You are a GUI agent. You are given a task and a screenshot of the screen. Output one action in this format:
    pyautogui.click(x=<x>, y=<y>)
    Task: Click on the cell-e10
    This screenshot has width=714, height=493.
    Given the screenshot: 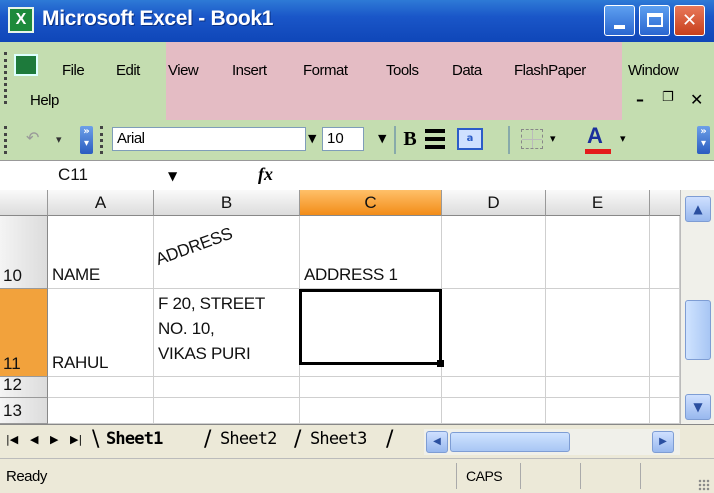 What is the action you would take?
    pyautogui.click(x=598, y=252)
    